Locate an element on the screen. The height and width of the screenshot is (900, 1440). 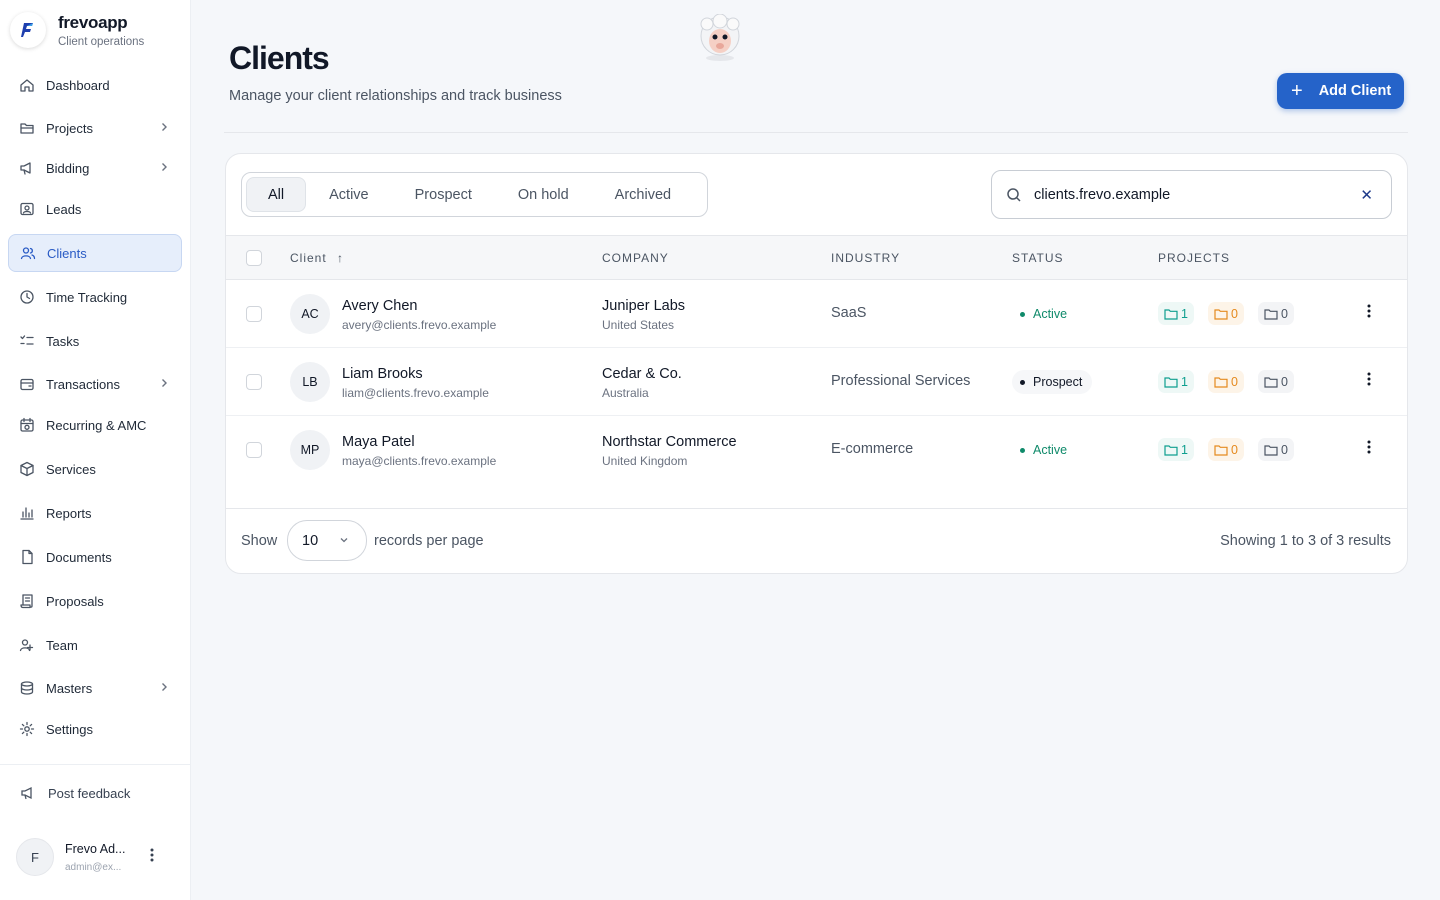
tab-archived: Archived is located at coordinates (643, 194).